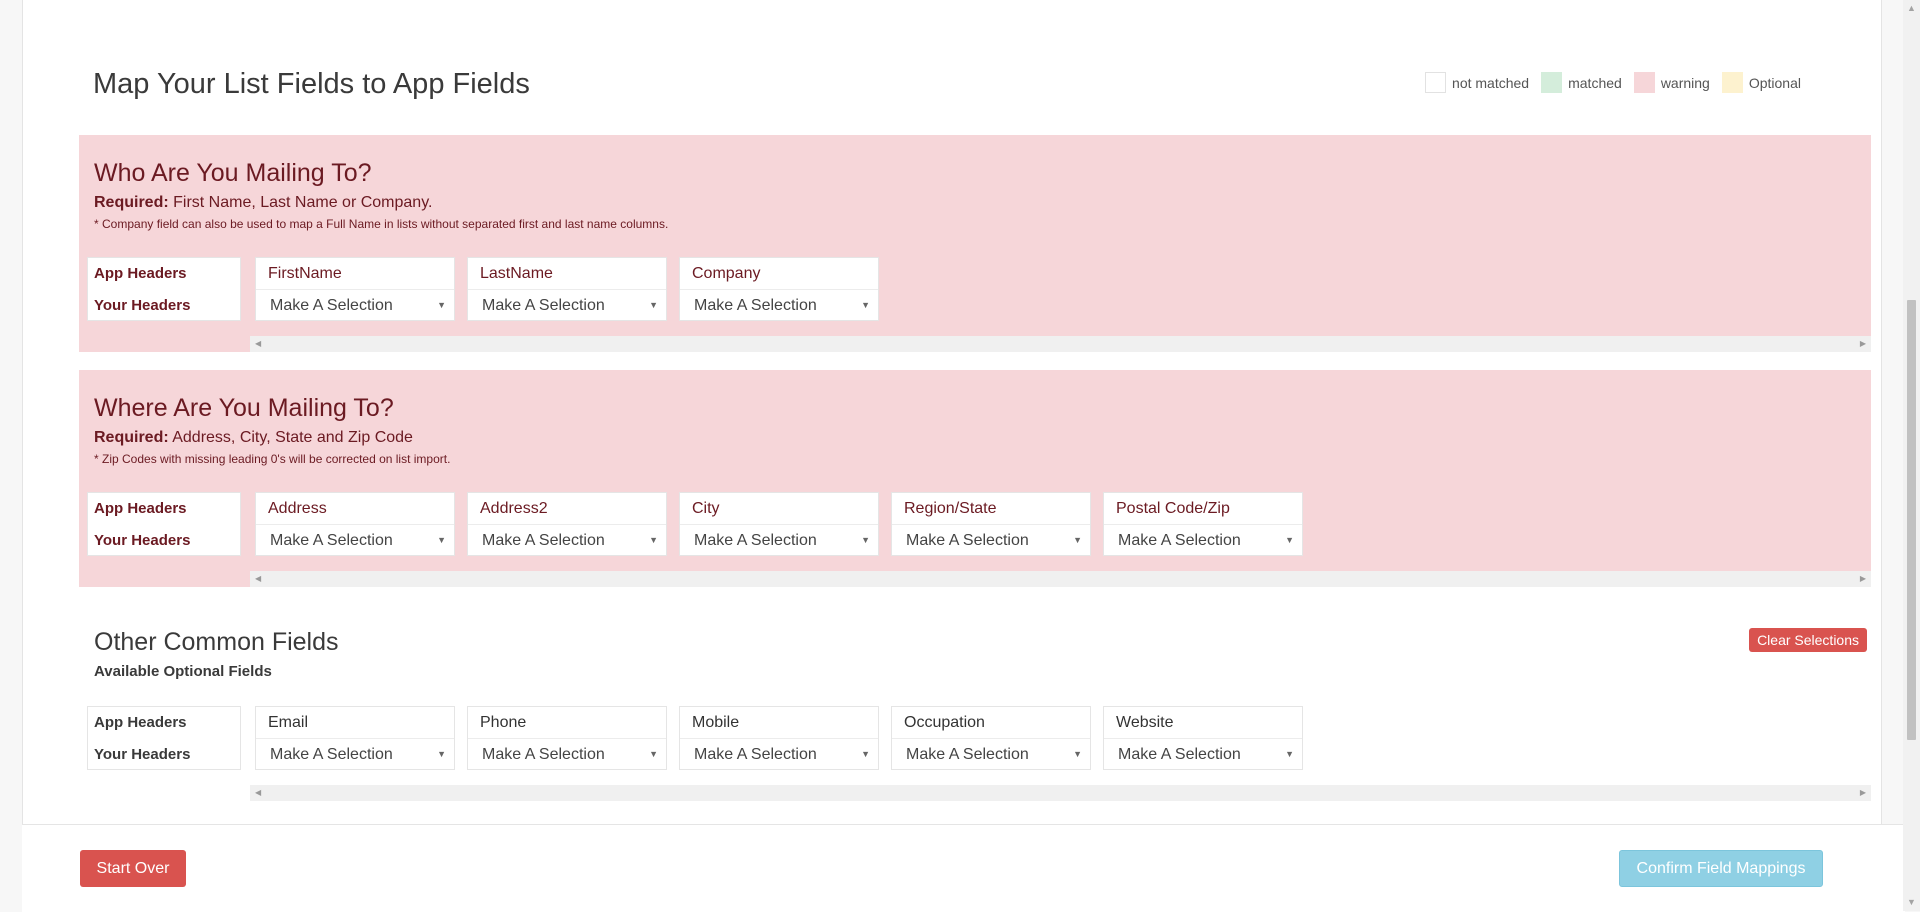  What do you see at coordinates (1911, 8) in the screenshot?
I see `scroll-up-icon: ▲` at bounding box center [1911, 8].